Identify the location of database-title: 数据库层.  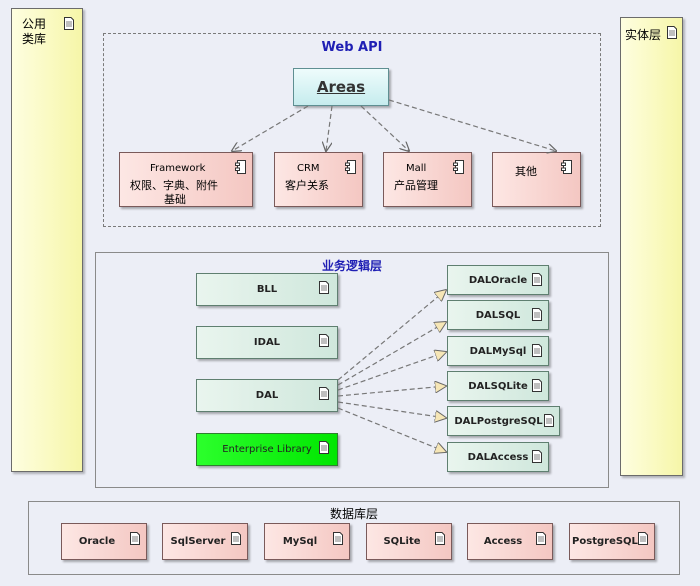
(353, 514).